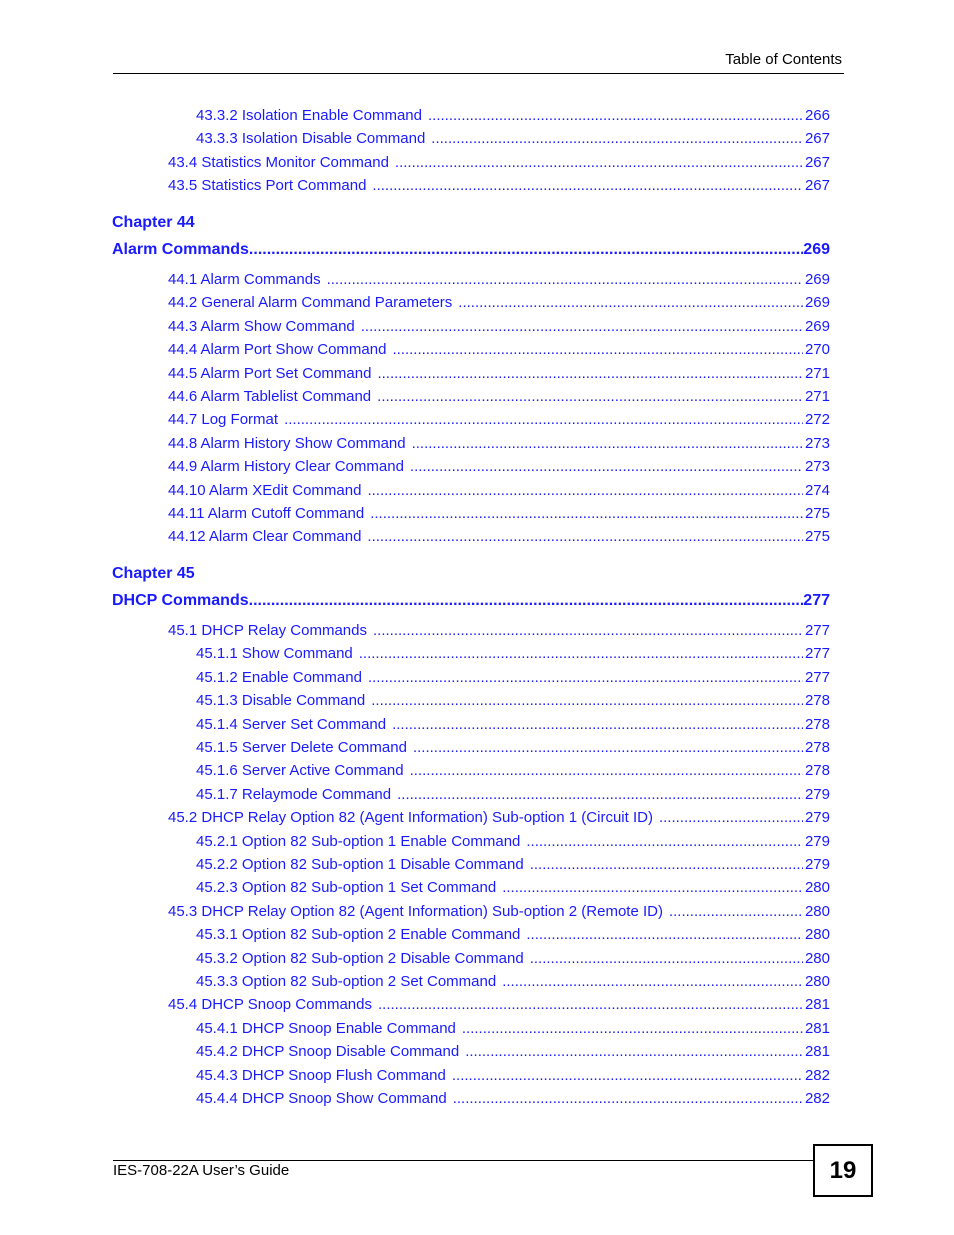  I want to click on toc-entry: 45.4 DHCP Snoop Commands 281, so click(499, 1006).